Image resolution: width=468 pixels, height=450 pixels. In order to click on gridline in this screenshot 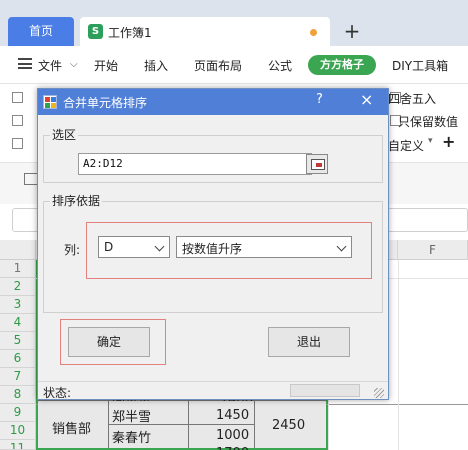, I will do `click(398, 355)`.